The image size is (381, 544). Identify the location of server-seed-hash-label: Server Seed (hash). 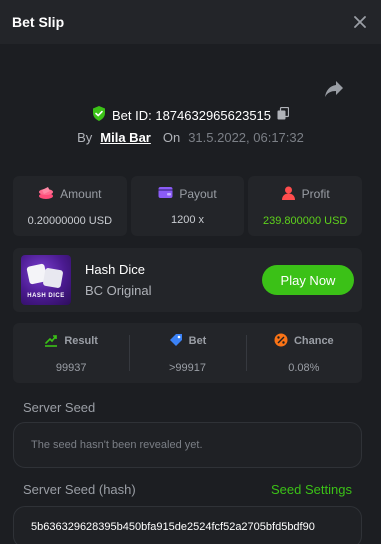
(79, 489).